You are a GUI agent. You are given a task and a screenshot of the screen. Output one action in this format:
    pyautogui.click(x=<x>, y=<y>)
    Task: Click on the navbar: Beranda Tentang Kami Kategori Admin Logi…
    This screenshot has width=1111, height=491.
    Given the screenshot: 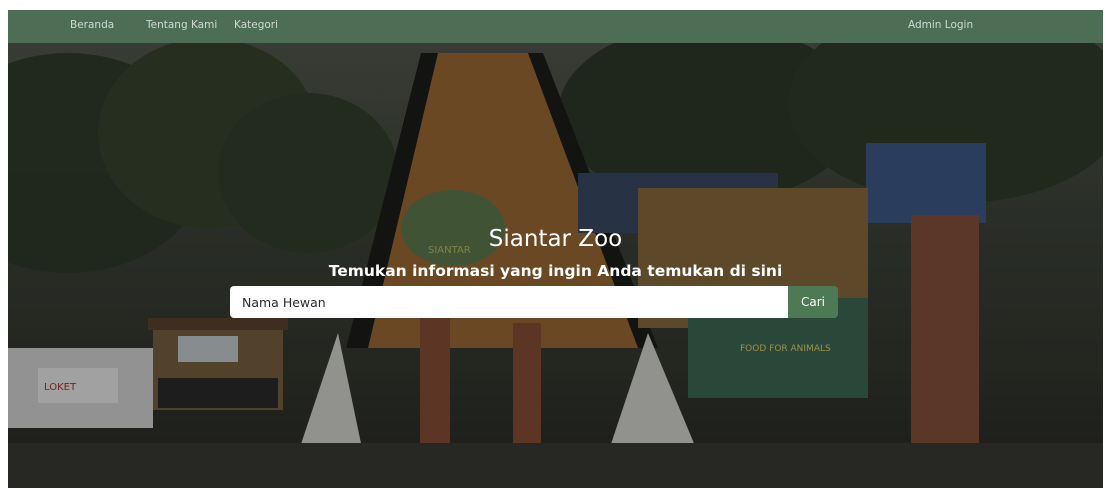 What is the action you would take?
    pyautogui.click(x=555, y=26)
    